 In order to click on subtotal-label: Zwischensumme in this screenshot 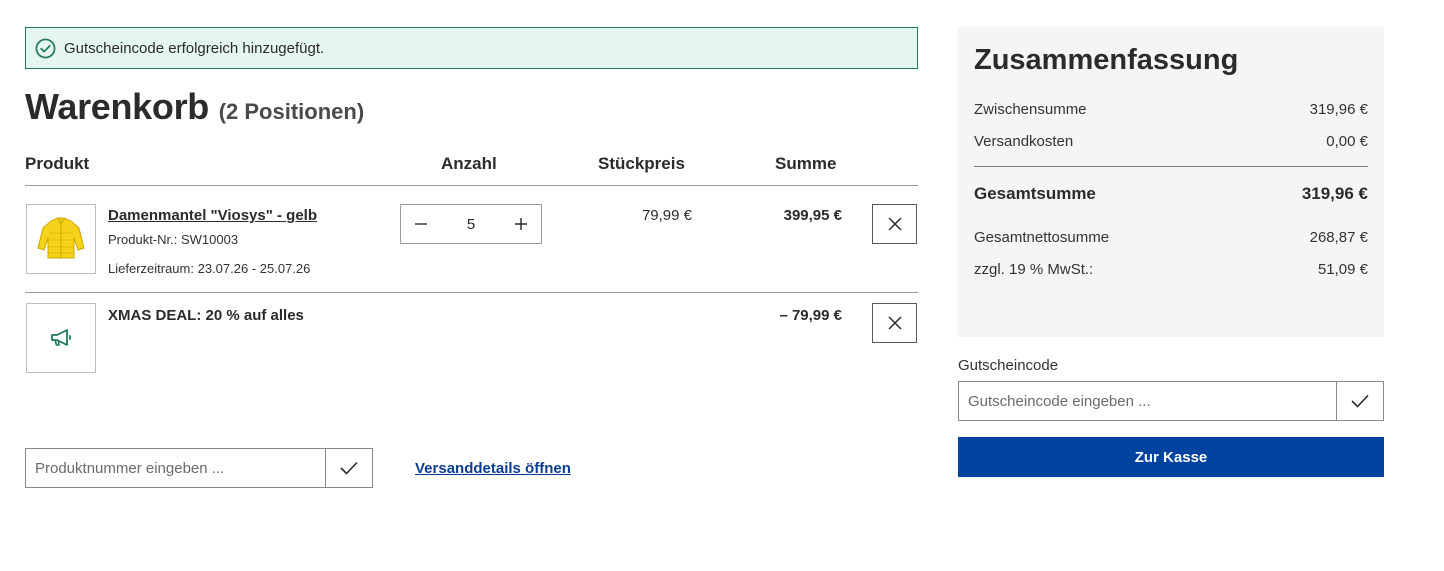, I will do `click(1030, 109)`.